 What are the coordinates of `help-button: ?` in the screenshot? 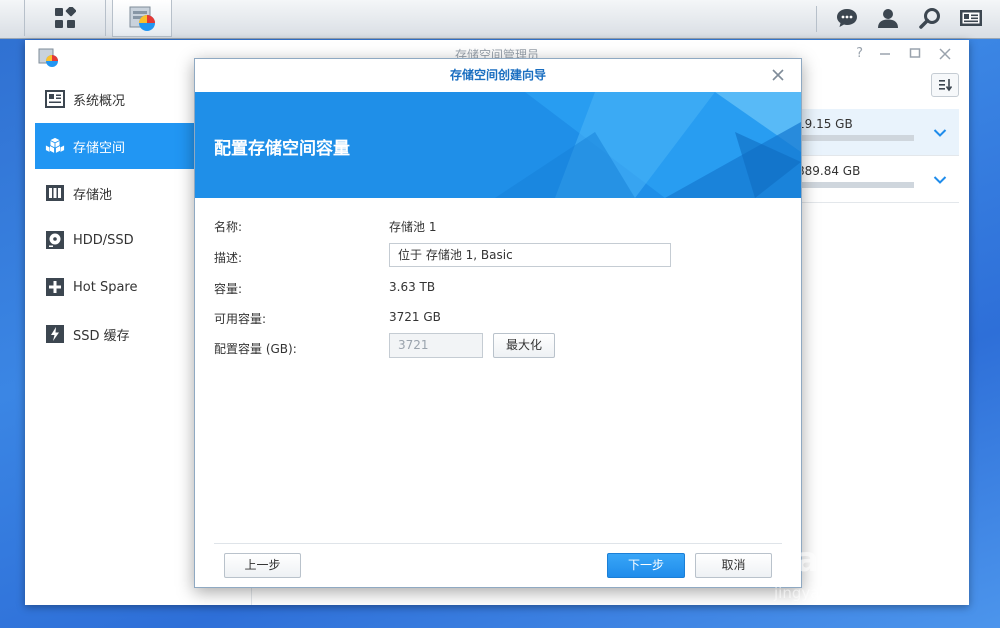 It's located at (859, 53).